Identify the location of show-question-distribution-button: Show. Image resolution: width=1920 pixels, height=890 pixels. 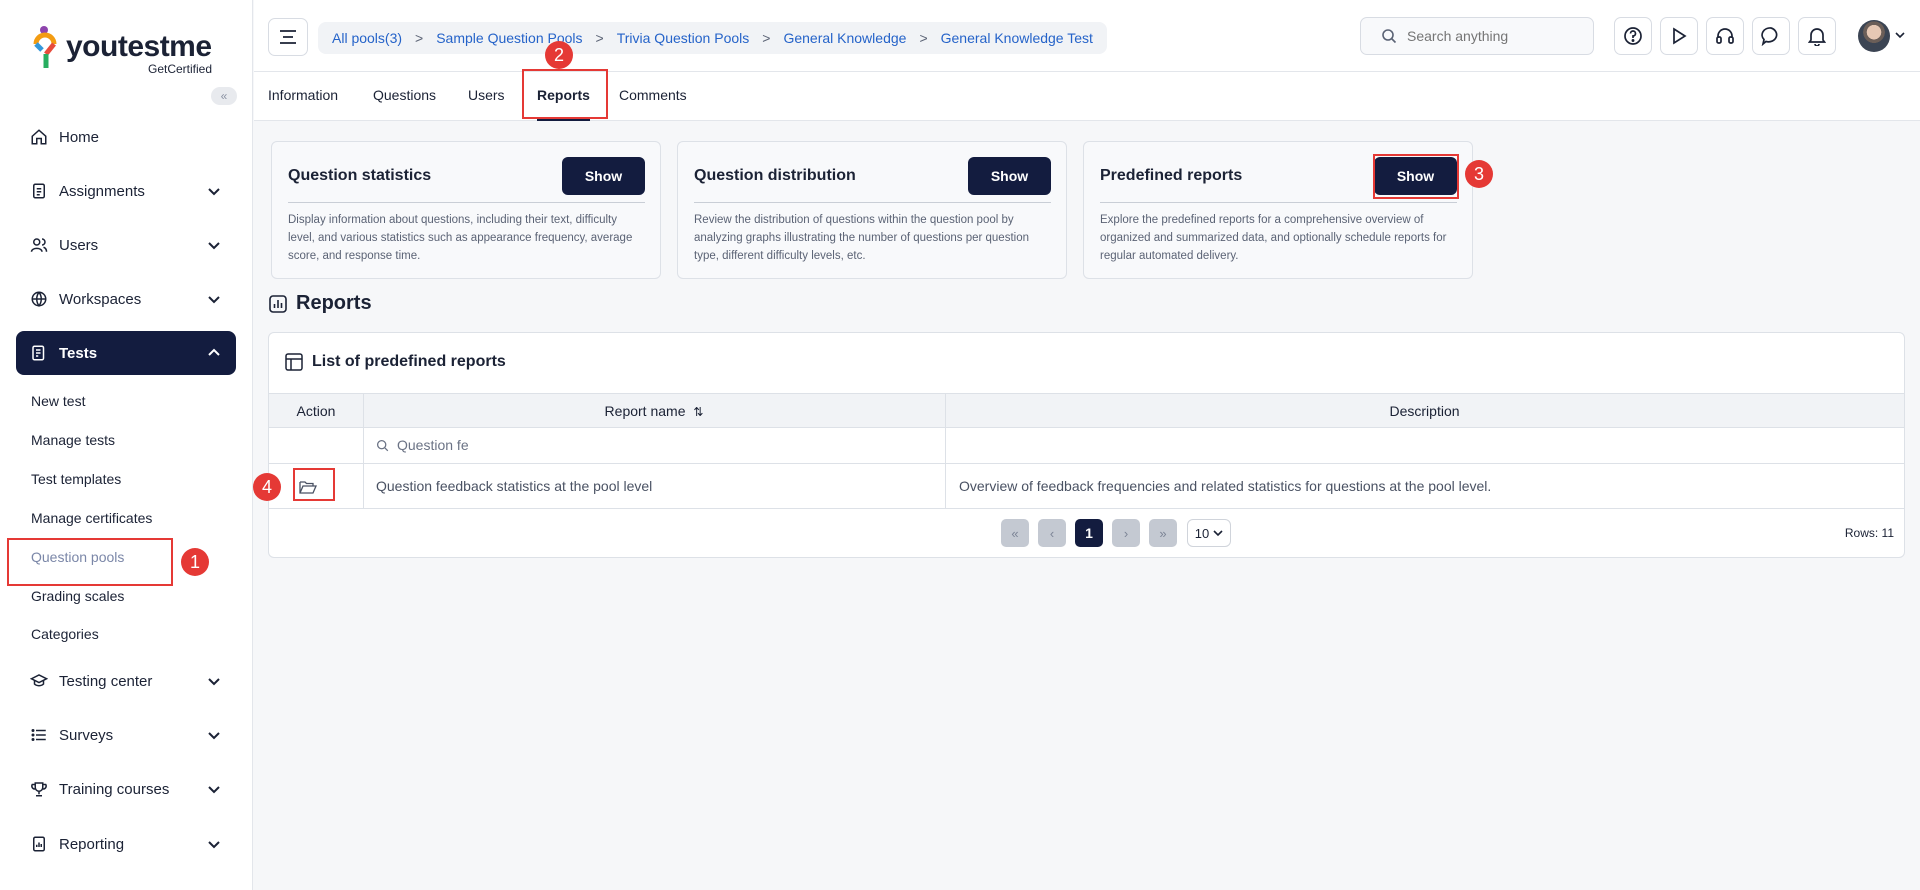
(1009, 176).